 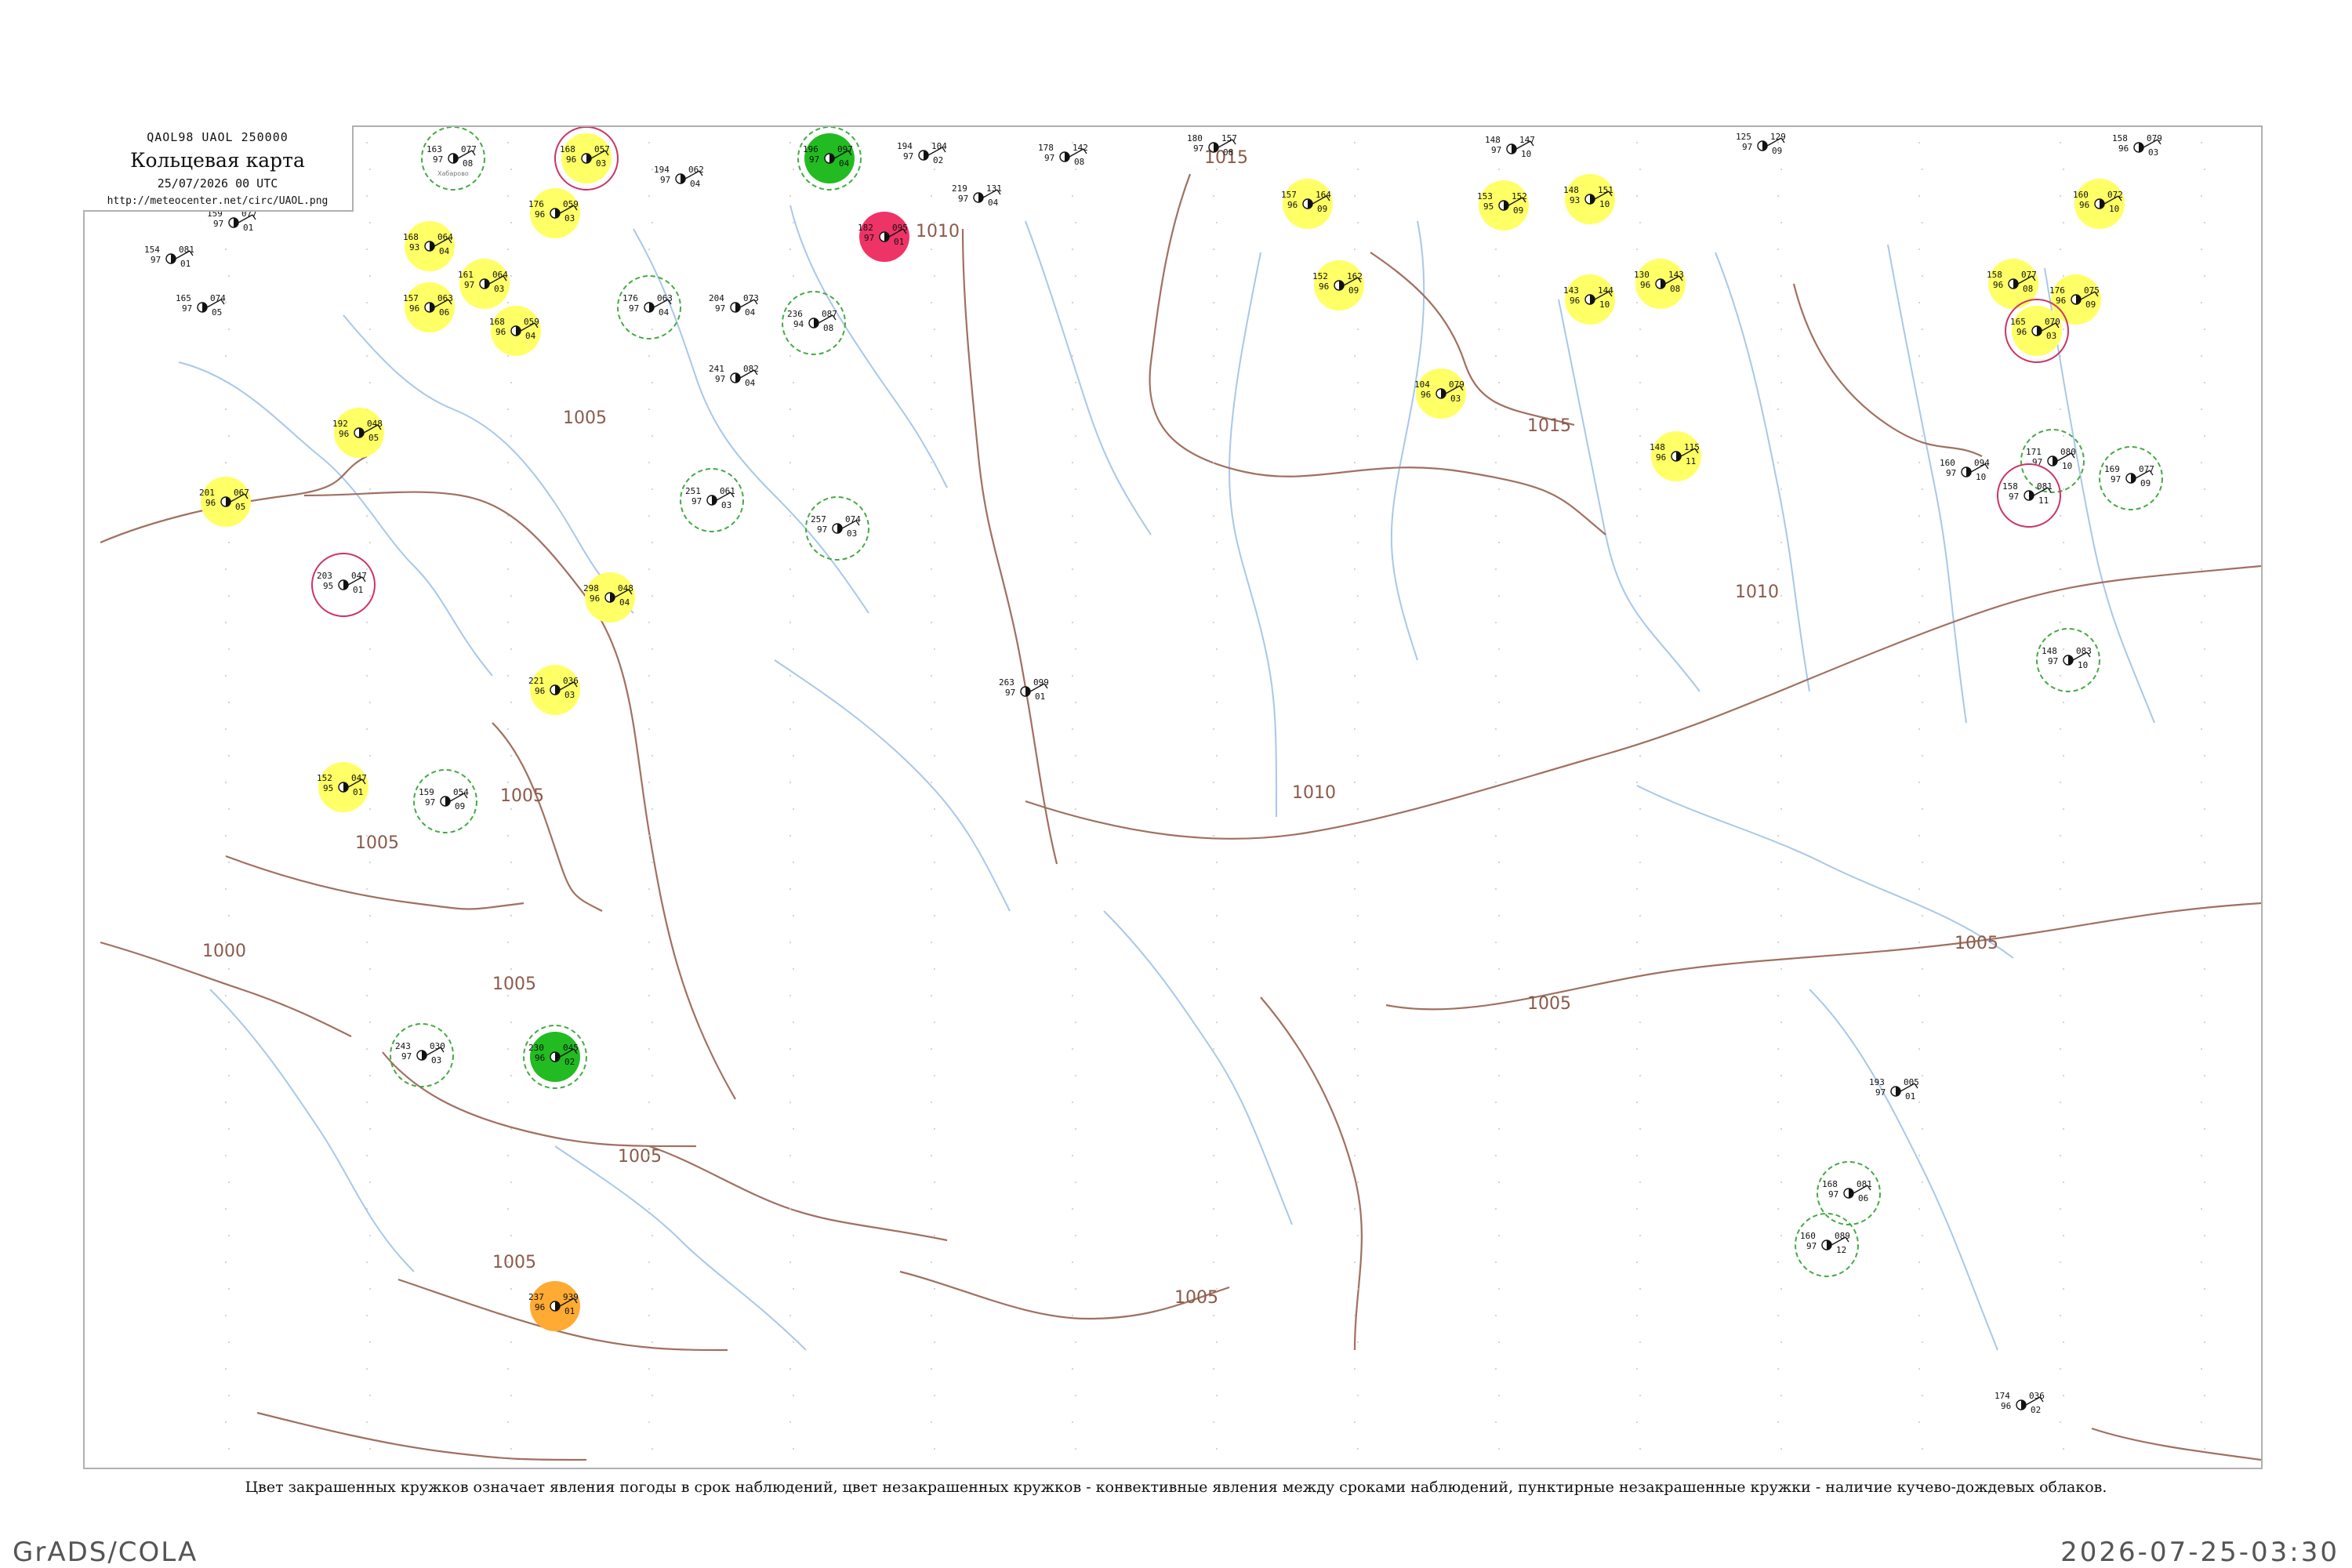 I want to click on station-51: 243 030 97 03, so click(x=422, y=1055).